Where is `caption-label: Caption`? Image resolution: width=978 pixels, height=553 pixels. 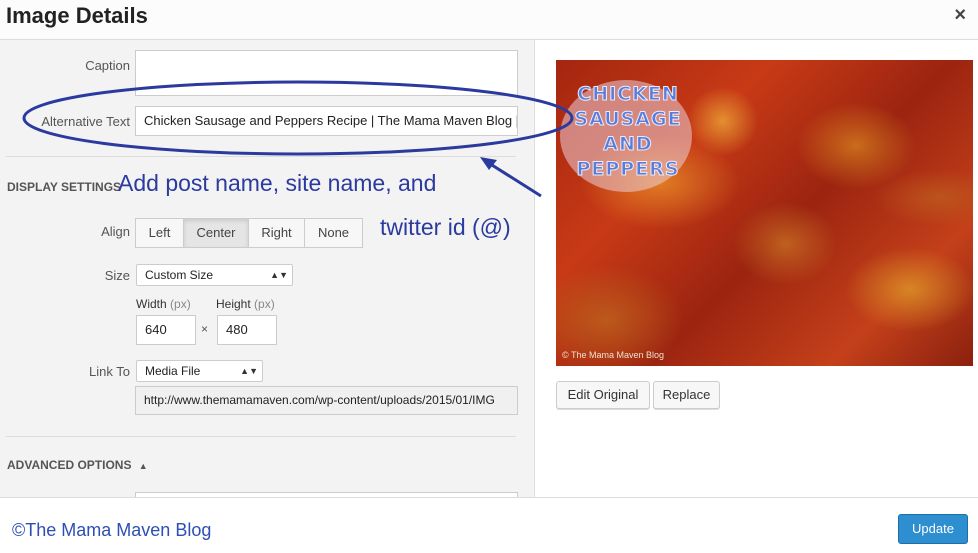
caption-label: Caption is located at coordinates (107, 65).